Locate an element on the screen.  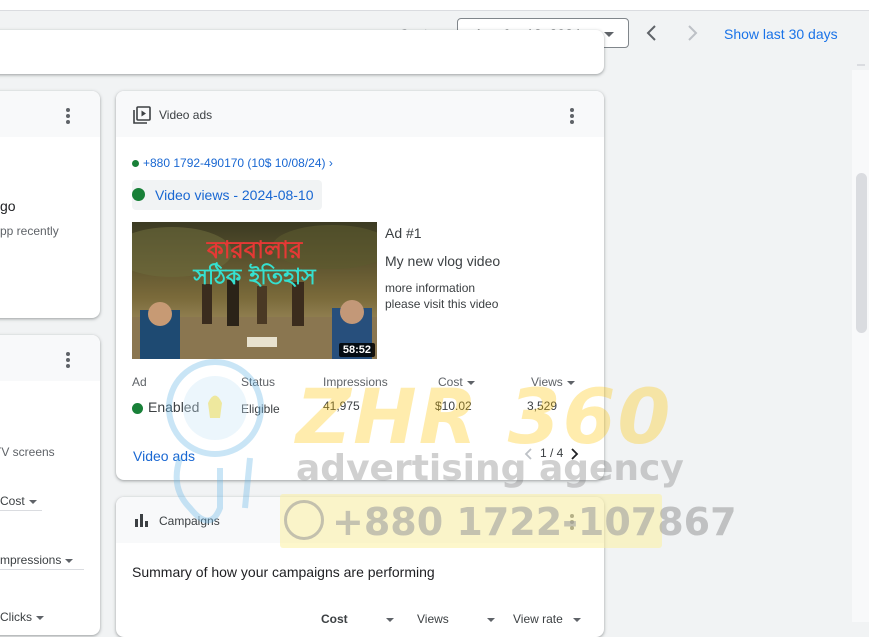
left-card-1: go pp recently is located at coordinates (50, 204).